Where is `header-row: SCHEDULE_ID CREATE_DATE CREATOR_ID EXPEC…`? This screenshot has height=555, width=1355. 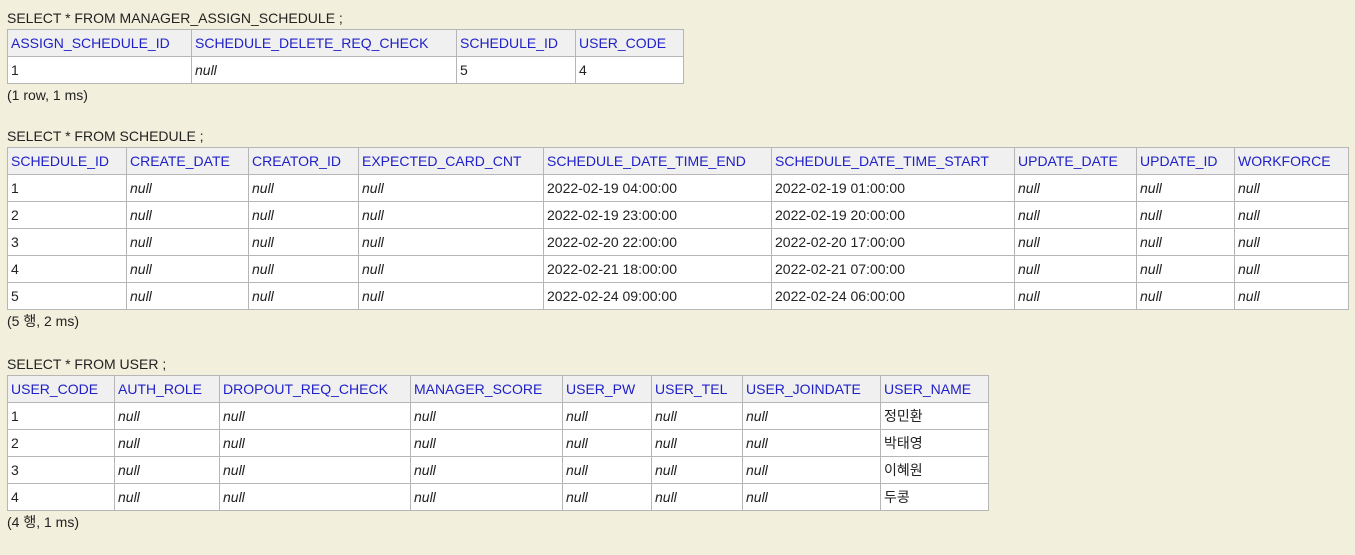
header-row: SCHEDULE_ID CREATE_DATE CREATOR_ID EXPEC… is located at coordinates (678, 161).